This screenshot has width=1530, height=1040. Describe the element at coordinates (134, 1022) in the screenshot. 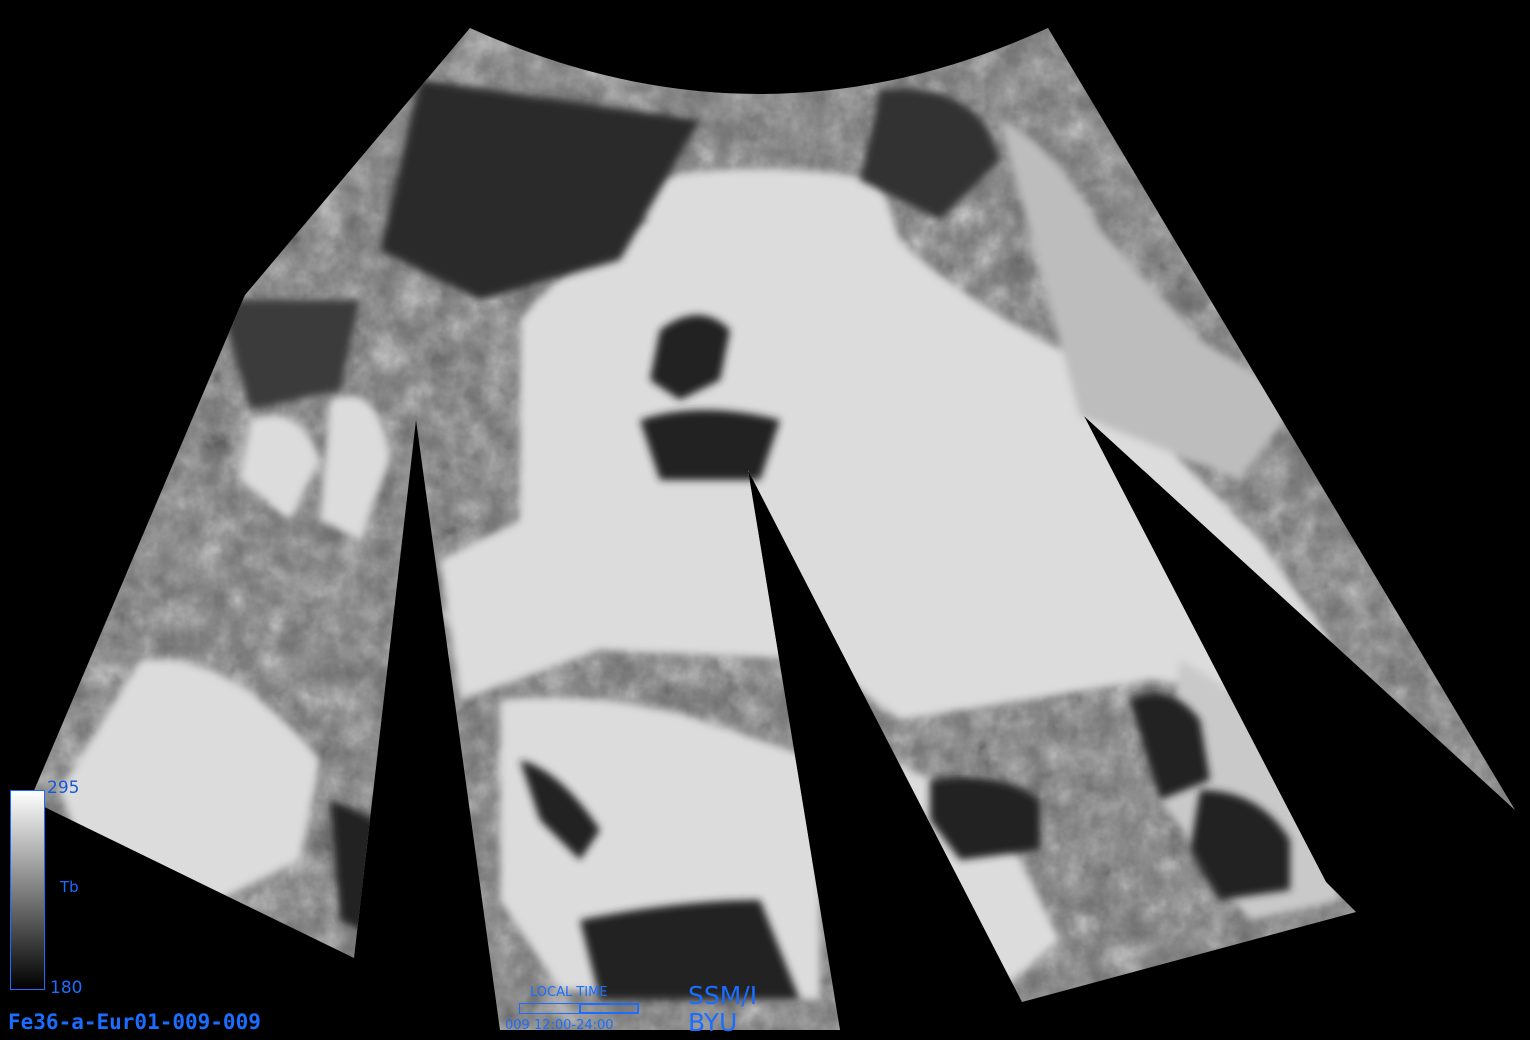

I see `image-filename: Fe36-a-Eur01-009-009` at that location.